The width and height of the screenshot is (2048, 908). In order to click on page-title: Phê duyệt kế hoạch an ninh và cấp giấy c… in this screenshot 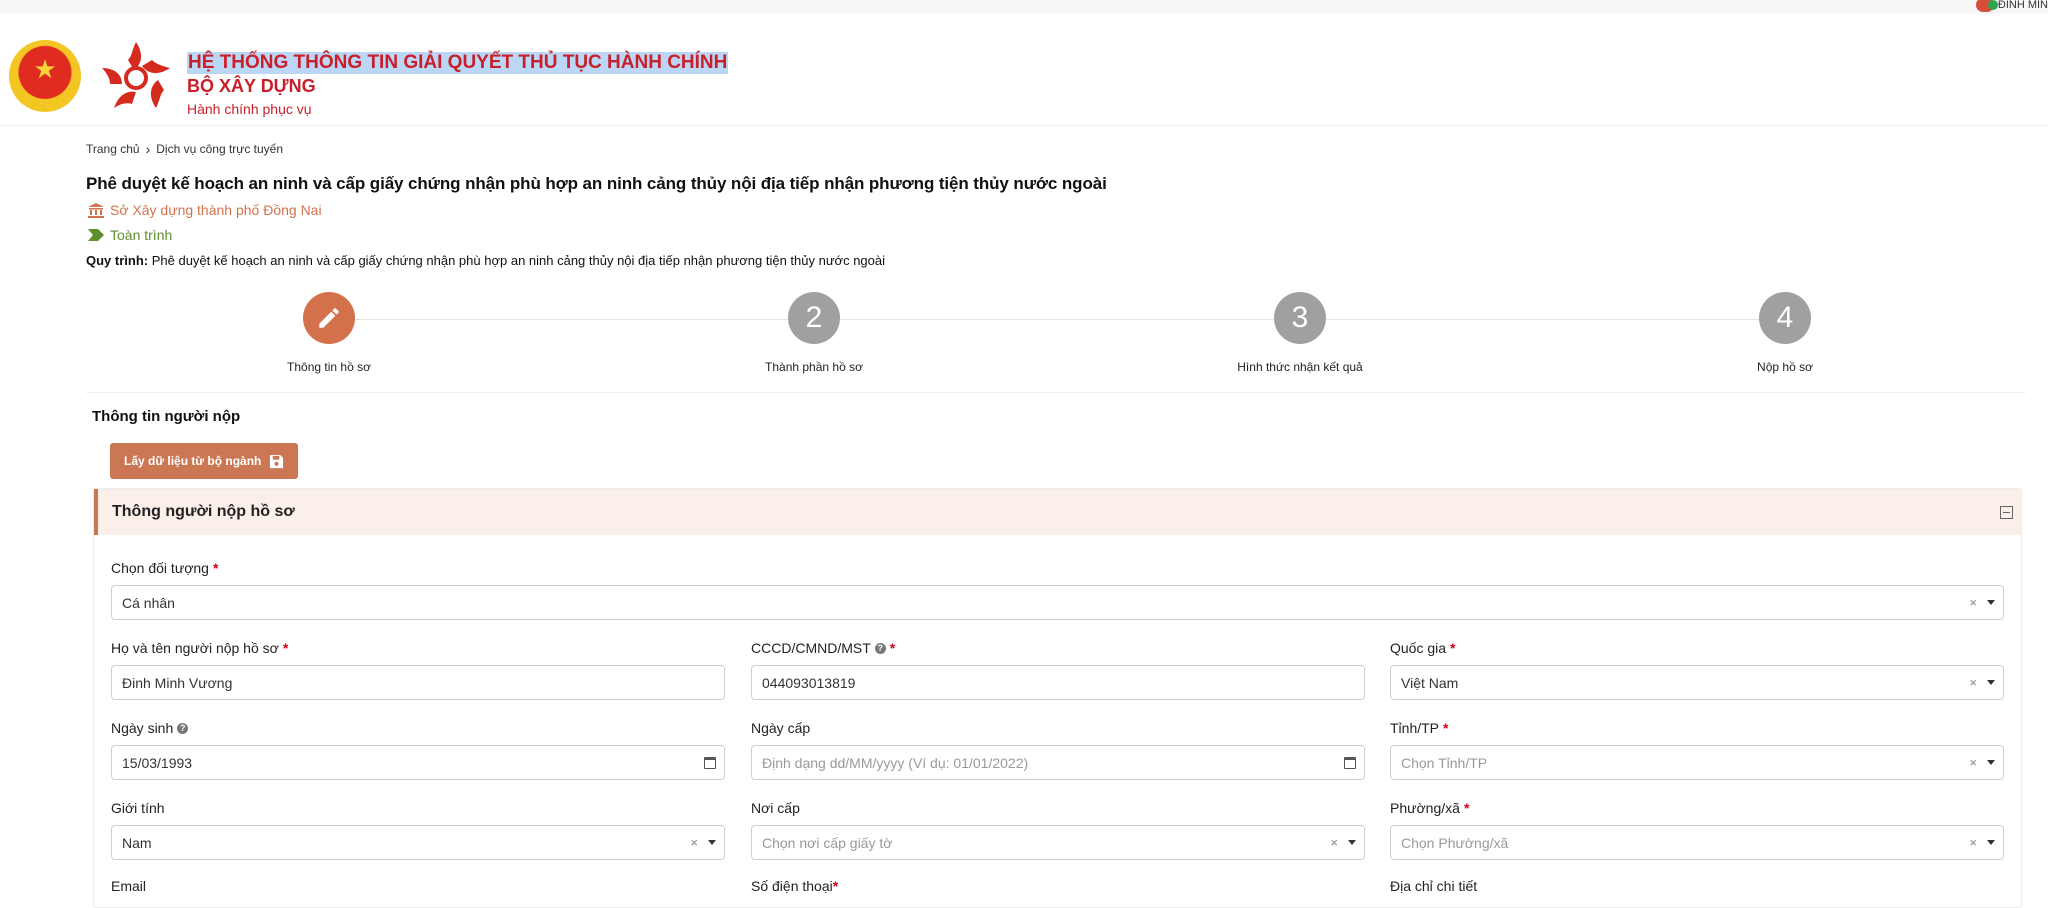, I will do `click(596, 183)`.